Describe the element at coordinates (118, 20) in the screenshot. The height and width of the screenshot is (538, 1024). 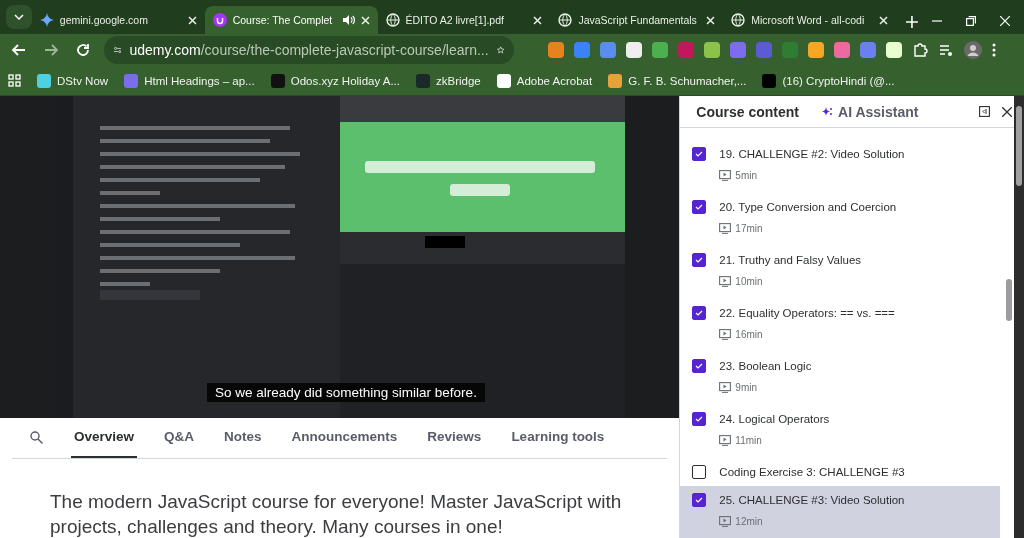
I see `browser-tab: gemini.google.com` at that location.